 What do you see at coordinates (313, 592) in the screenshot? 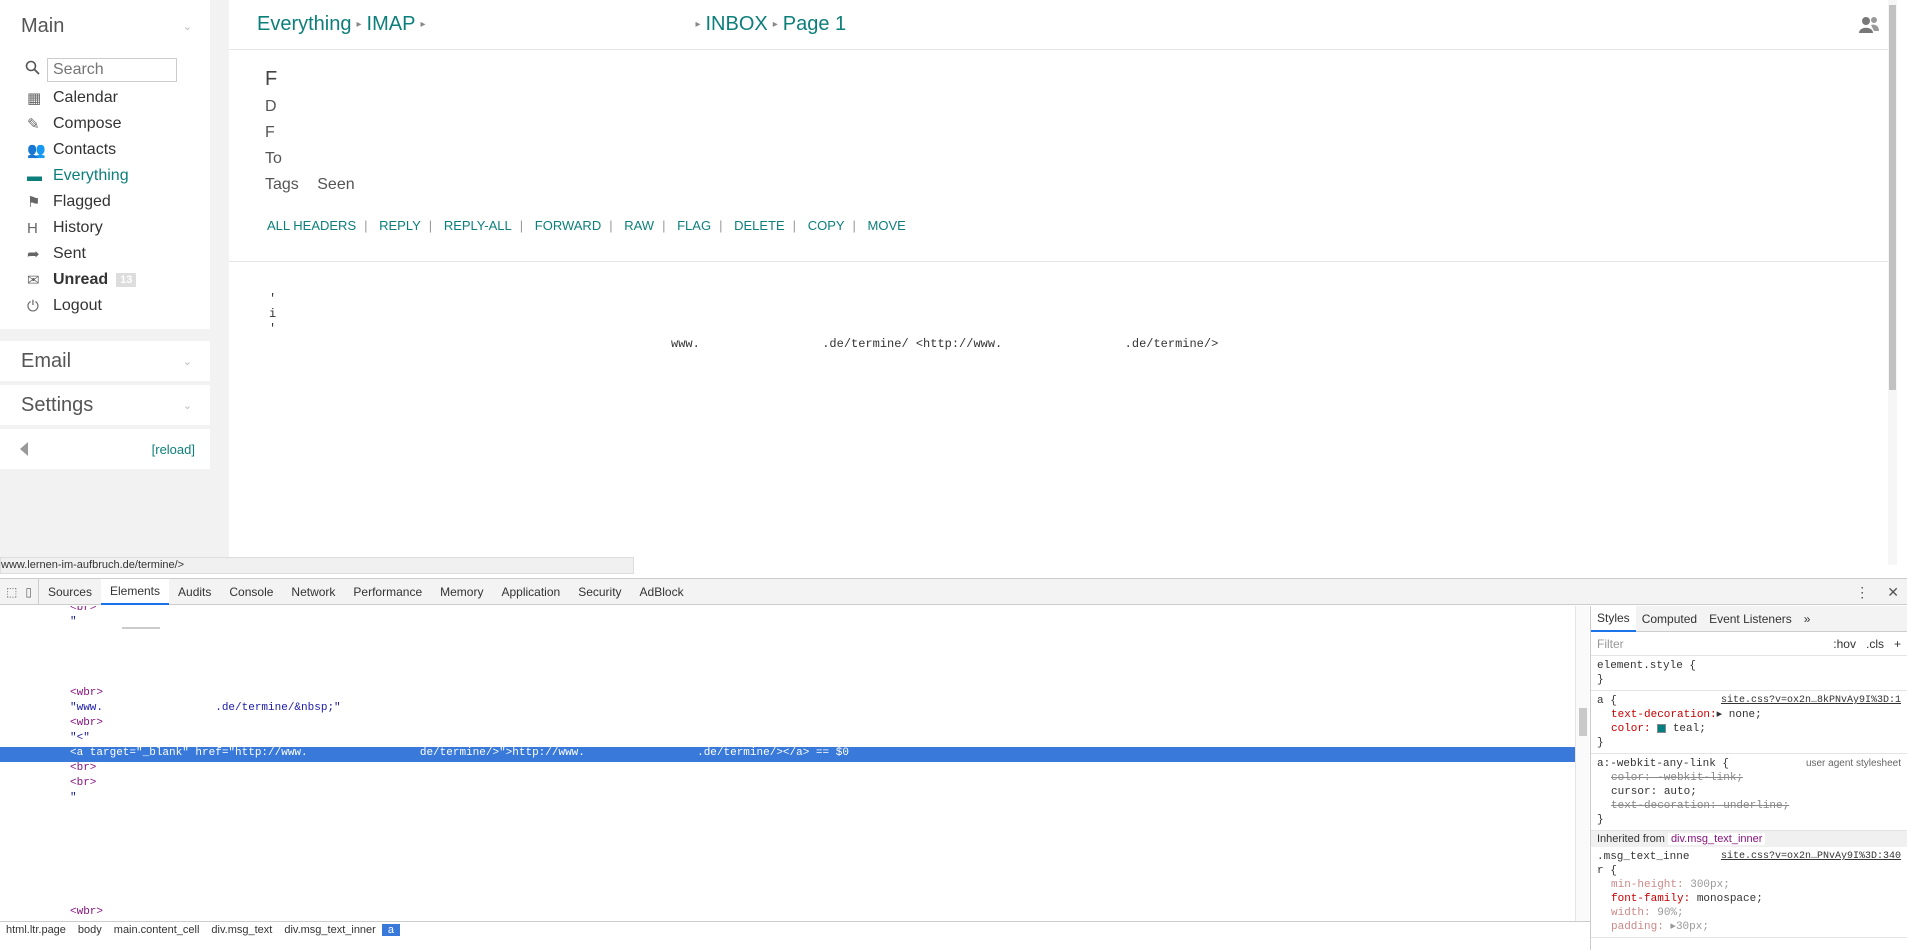
I see `tab-network: Network` at bounding box center [313, 592].